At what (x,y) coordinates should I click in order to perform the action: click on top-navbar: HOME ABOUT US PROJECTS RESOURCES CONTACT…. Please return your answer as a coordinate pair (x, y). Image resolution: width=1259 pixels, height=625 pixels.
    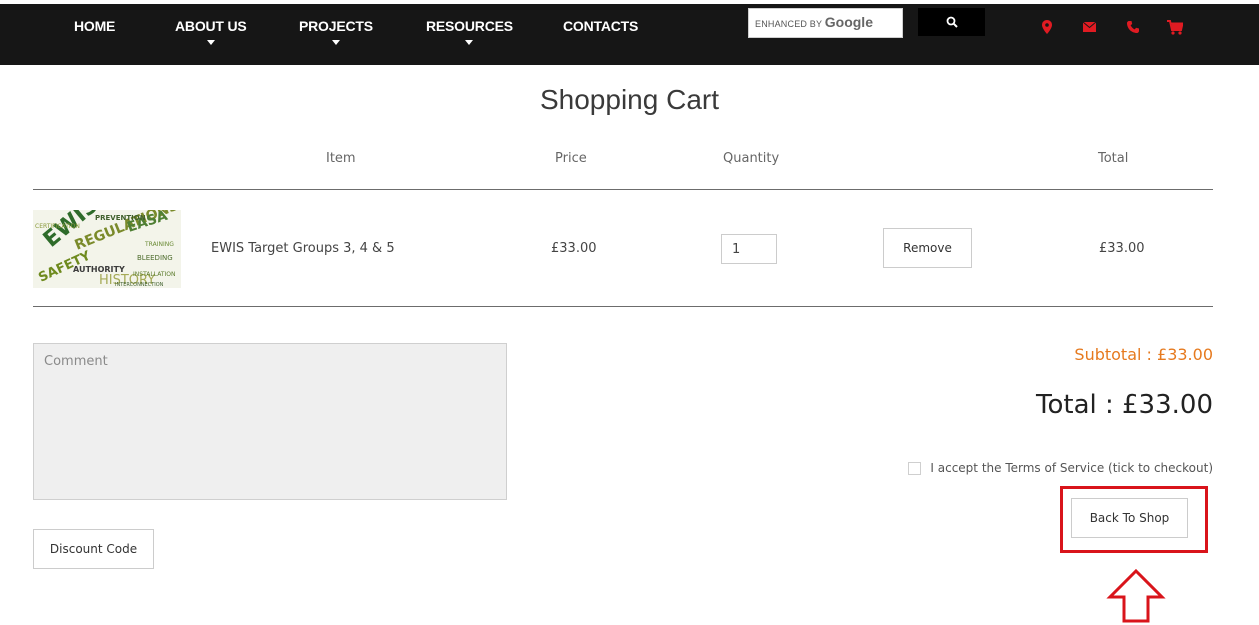
    Looking at the image, I should click on (629, 34).